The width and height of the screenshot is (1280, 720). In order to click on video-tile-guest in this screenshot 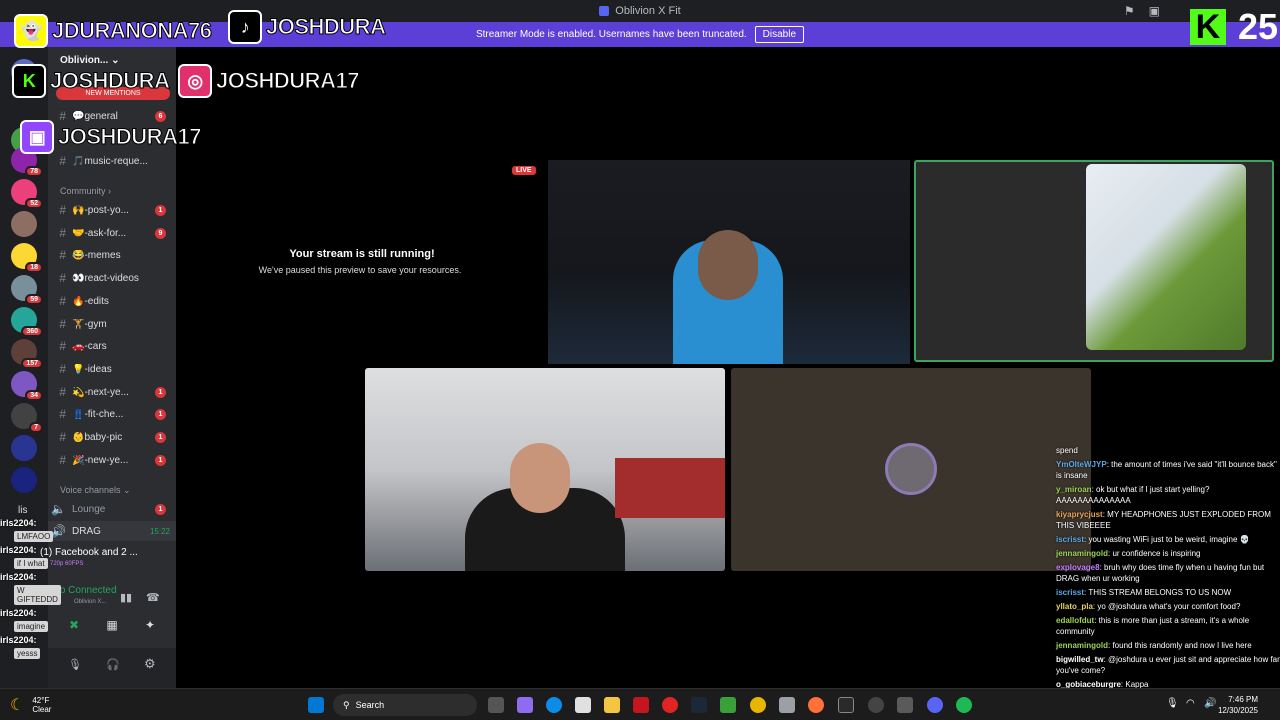, I will do `click(545, 469)`.